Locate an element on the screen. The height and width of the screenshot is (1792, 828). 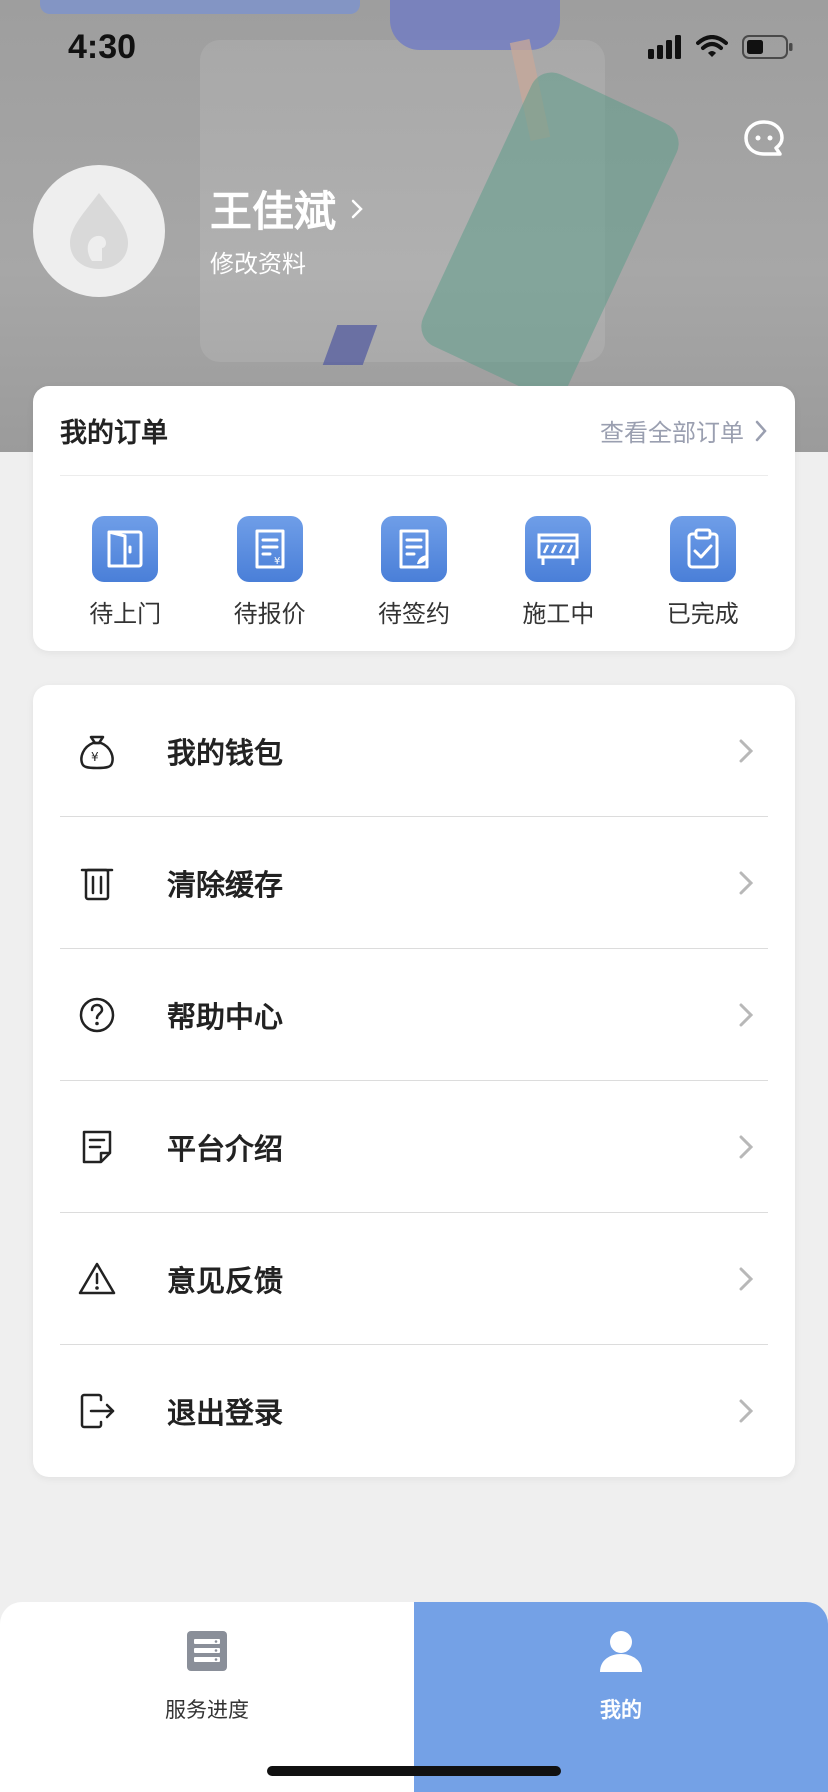
menu-item-label: 帮助中心 is located at coordinates (225, 1016).